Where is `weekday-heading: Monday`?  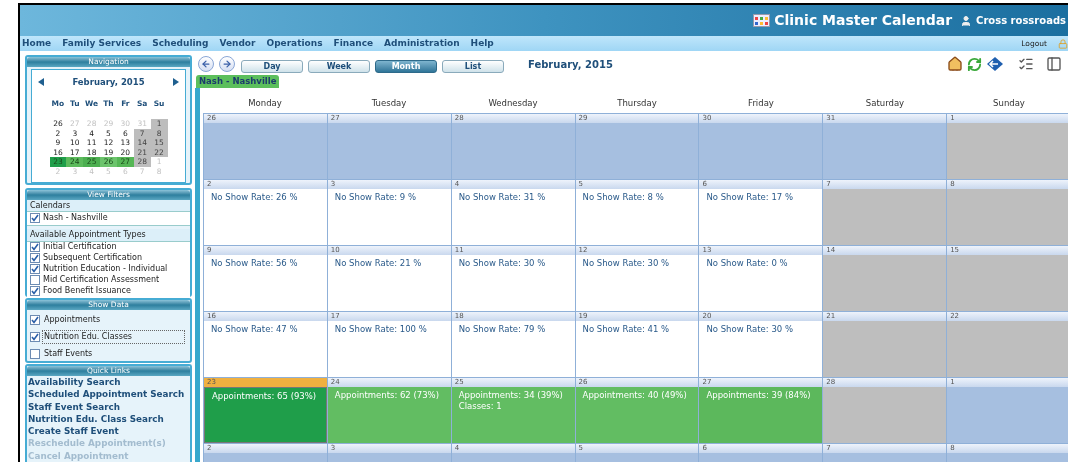 weekday-heading: Monday is located at coordinates (265, 103).